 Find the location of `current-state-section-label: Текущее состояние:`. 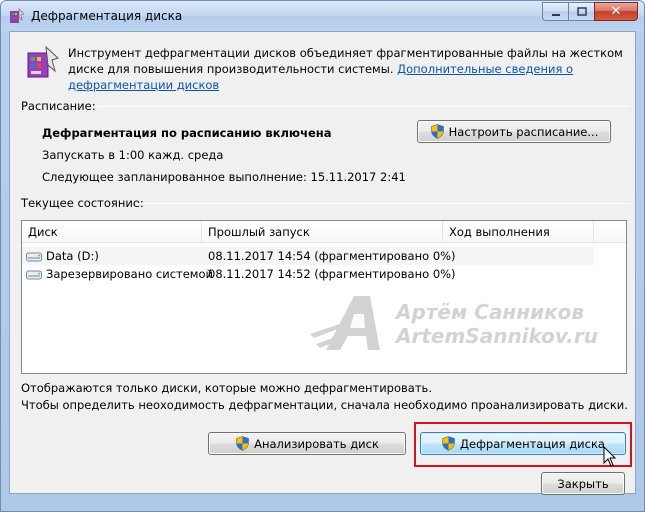

current-state-section-label: Текущее состояние: is located at coordinates (82, 203).